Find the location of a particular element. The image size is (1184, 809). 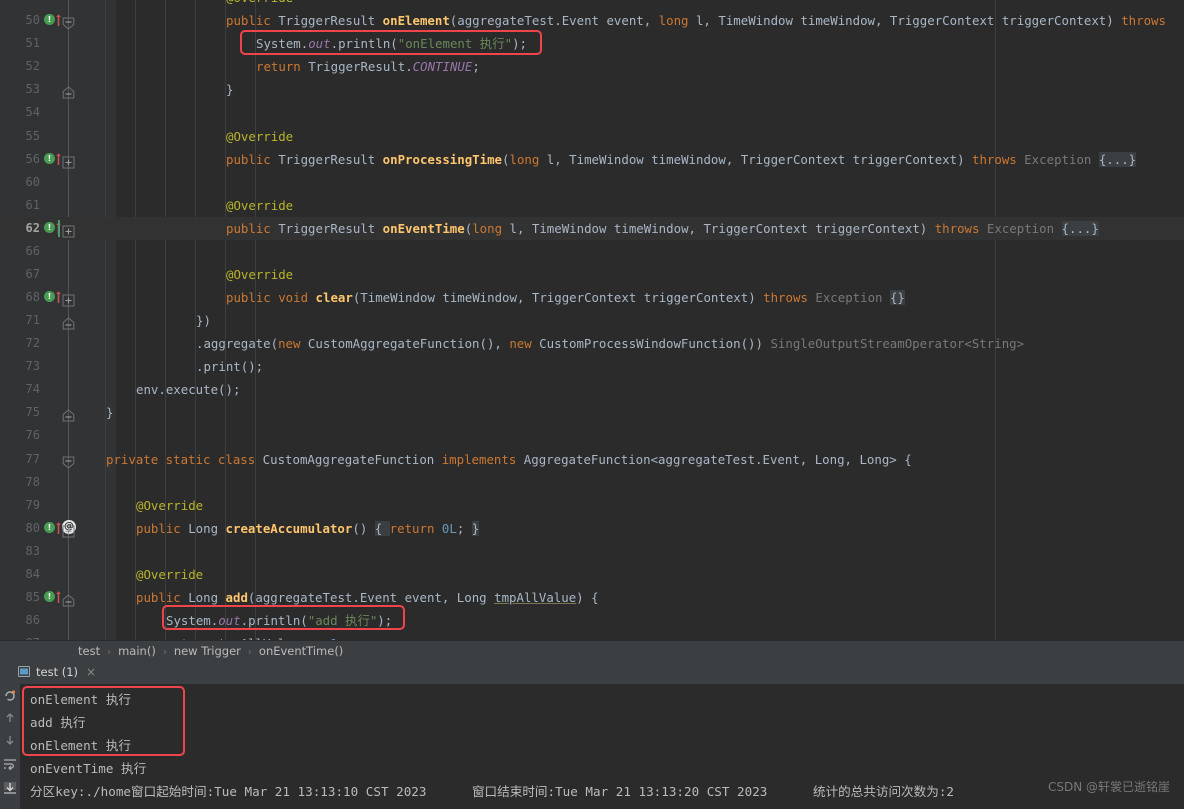

line-number: 73 is located at coordinates (32, 366).